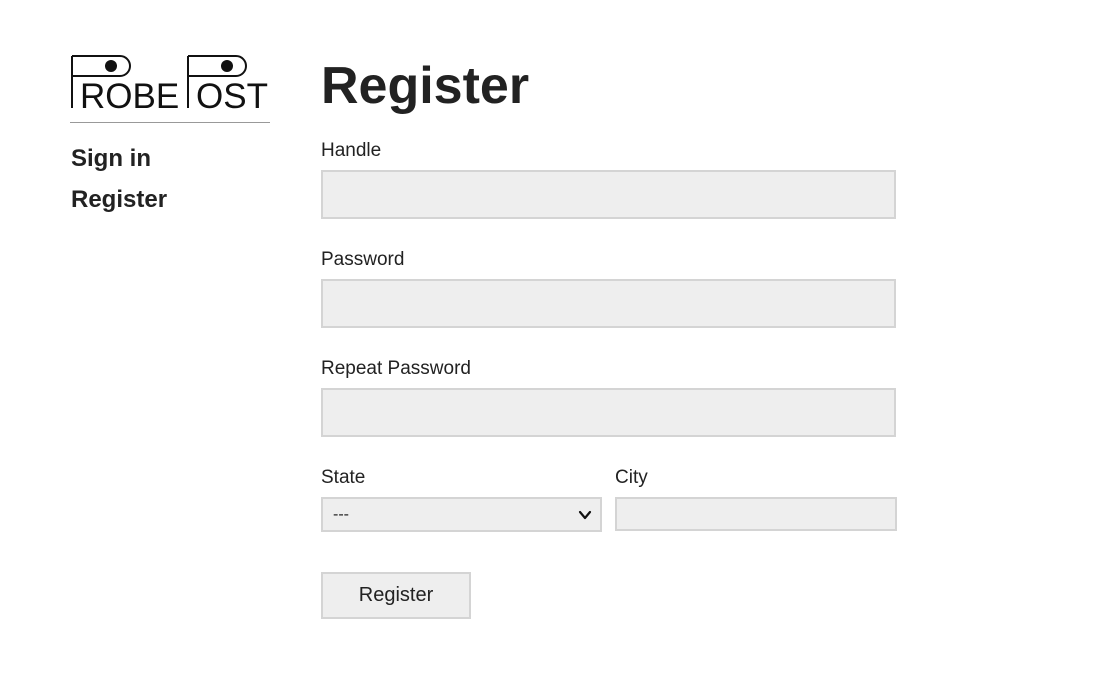  What do you see at coordinates (608, 303) in the screenshot?
I see `password-input` at bounding box center [608, 303].